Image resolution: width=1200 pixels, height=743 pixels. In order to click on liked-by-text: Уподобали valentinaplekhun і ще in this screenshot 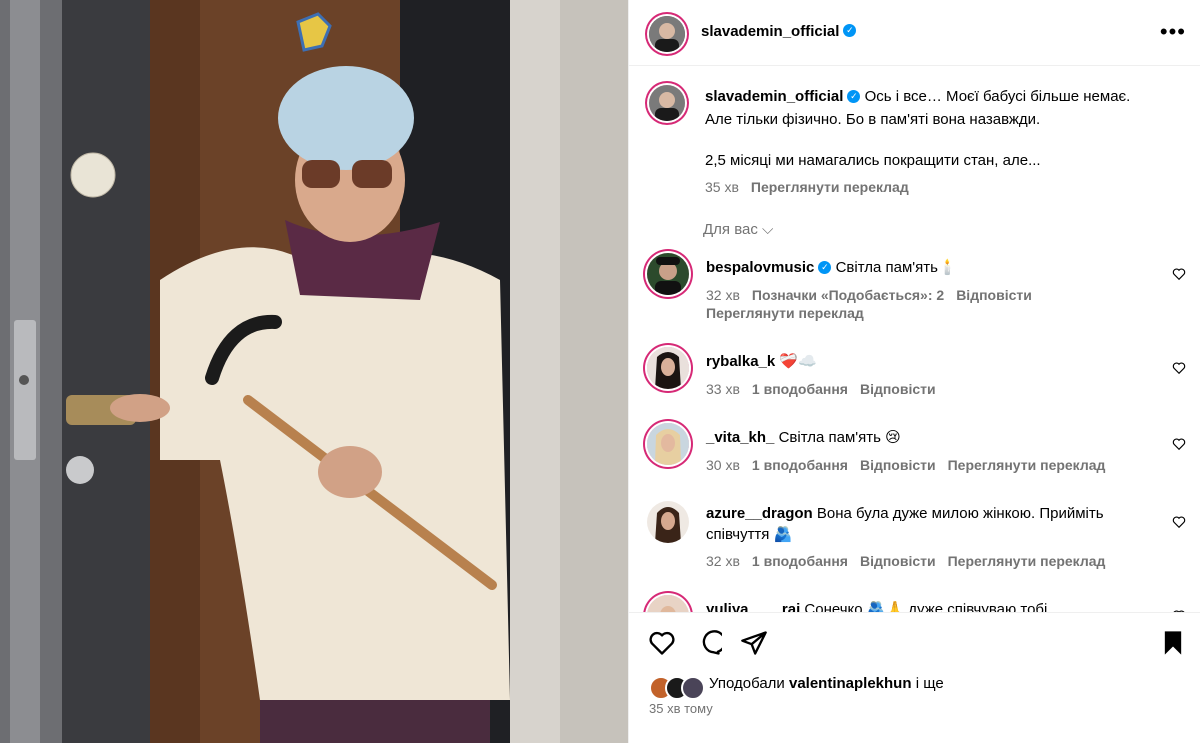, I will do `click(826, 683)`.